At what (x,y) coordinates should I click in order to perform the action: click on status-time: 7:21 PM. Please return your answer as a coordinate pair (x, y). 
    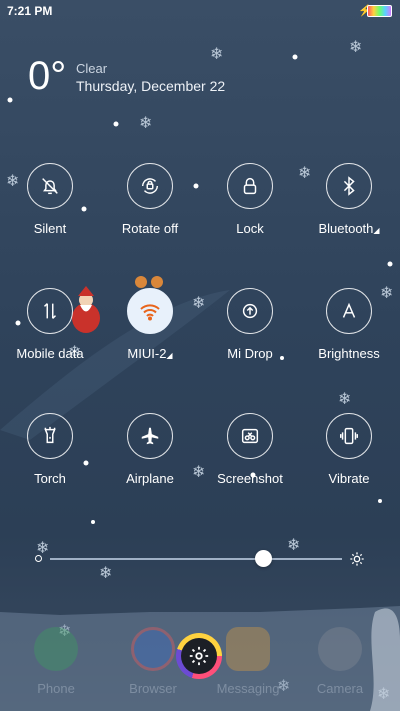
    Looking at the image, I should click on (30, 11).